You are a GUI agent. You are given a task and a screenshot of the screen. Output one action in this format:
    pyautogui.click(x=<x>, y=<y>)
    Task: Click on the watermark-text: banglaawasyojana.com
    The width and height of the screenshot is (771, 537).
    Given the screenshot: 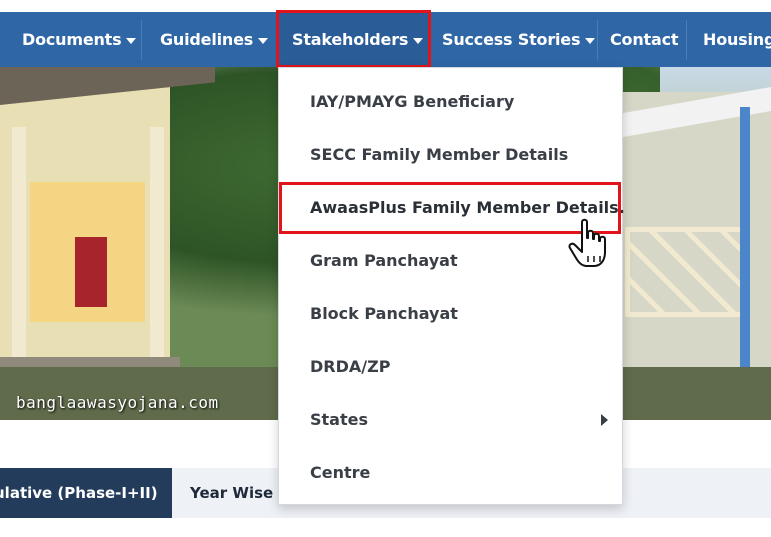 What is the action you would take?
    pyautogui.click(x=117, y=402)
    